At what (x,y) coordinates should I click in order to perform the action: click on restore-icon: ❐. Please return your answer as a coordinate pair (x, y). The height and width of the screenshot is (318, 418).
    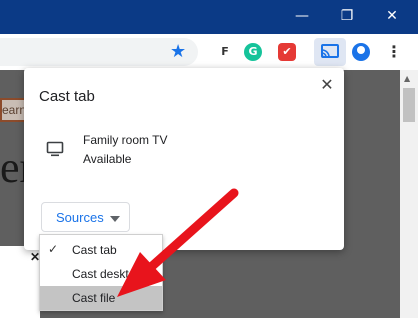
    Looking at the image, I should click on (347, 16).